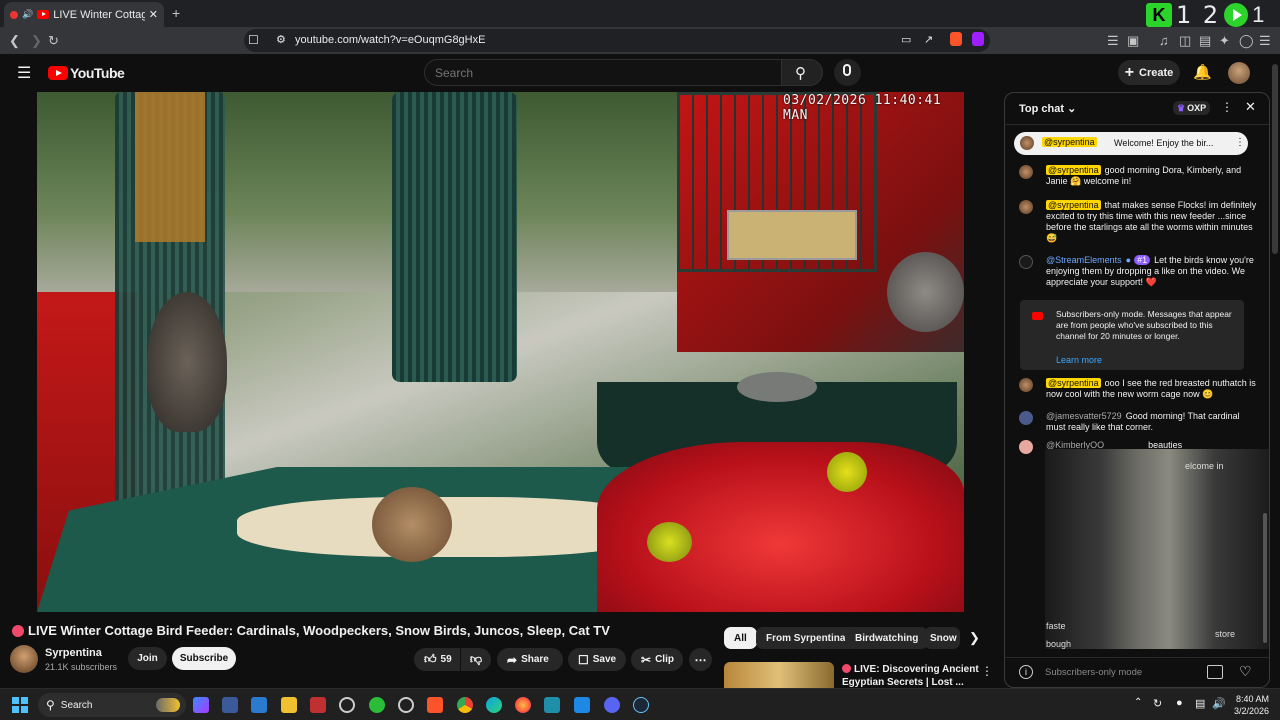 Image resolution: width=1280 pixels, height=720 pixels. I want to click on dislike-button: 👎︎, so click(476, 659).